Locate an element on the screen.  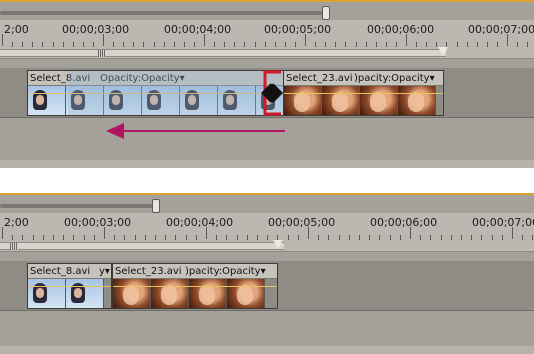
clip-select-8: Select_8.avi y▾ is located at coordinates (69, 286).